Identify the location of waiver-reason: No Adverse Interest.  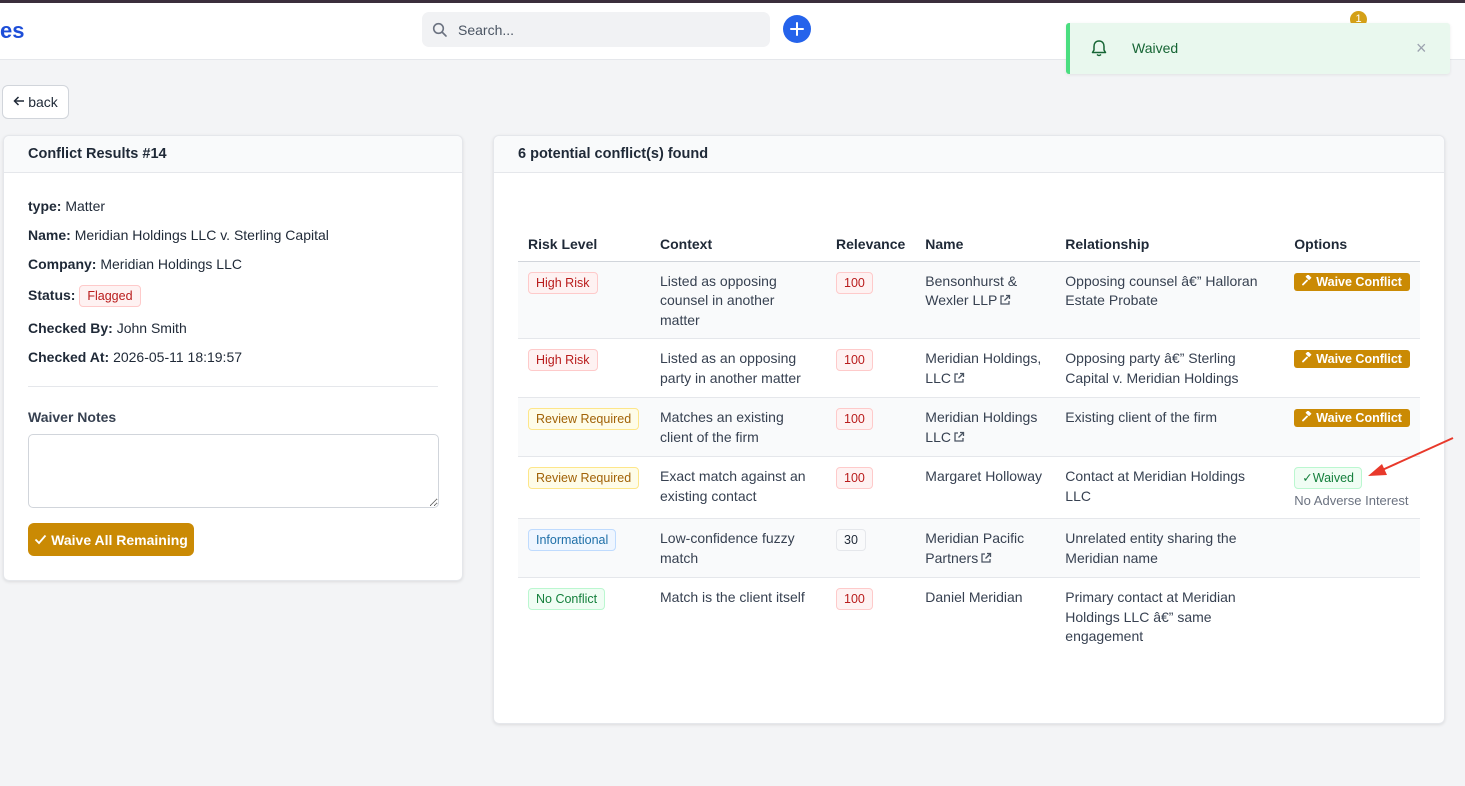
(1351, 500).